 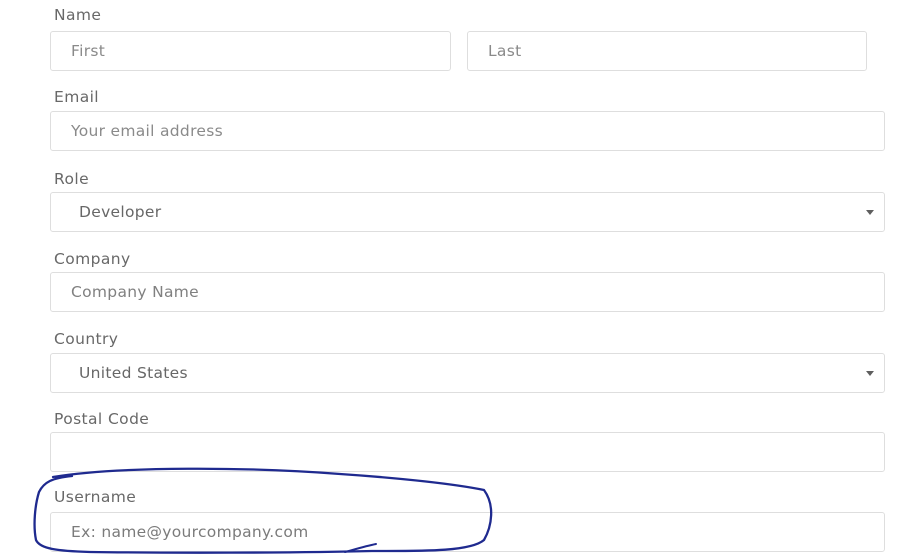 I want to click on role-select: Developer, so click(x=467, y=212).